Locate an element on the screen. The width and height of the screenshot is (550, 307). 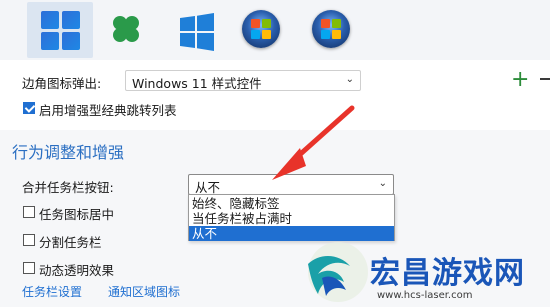
watermark-url: www.hcs-laser.com is located at coordinates (425, 295).